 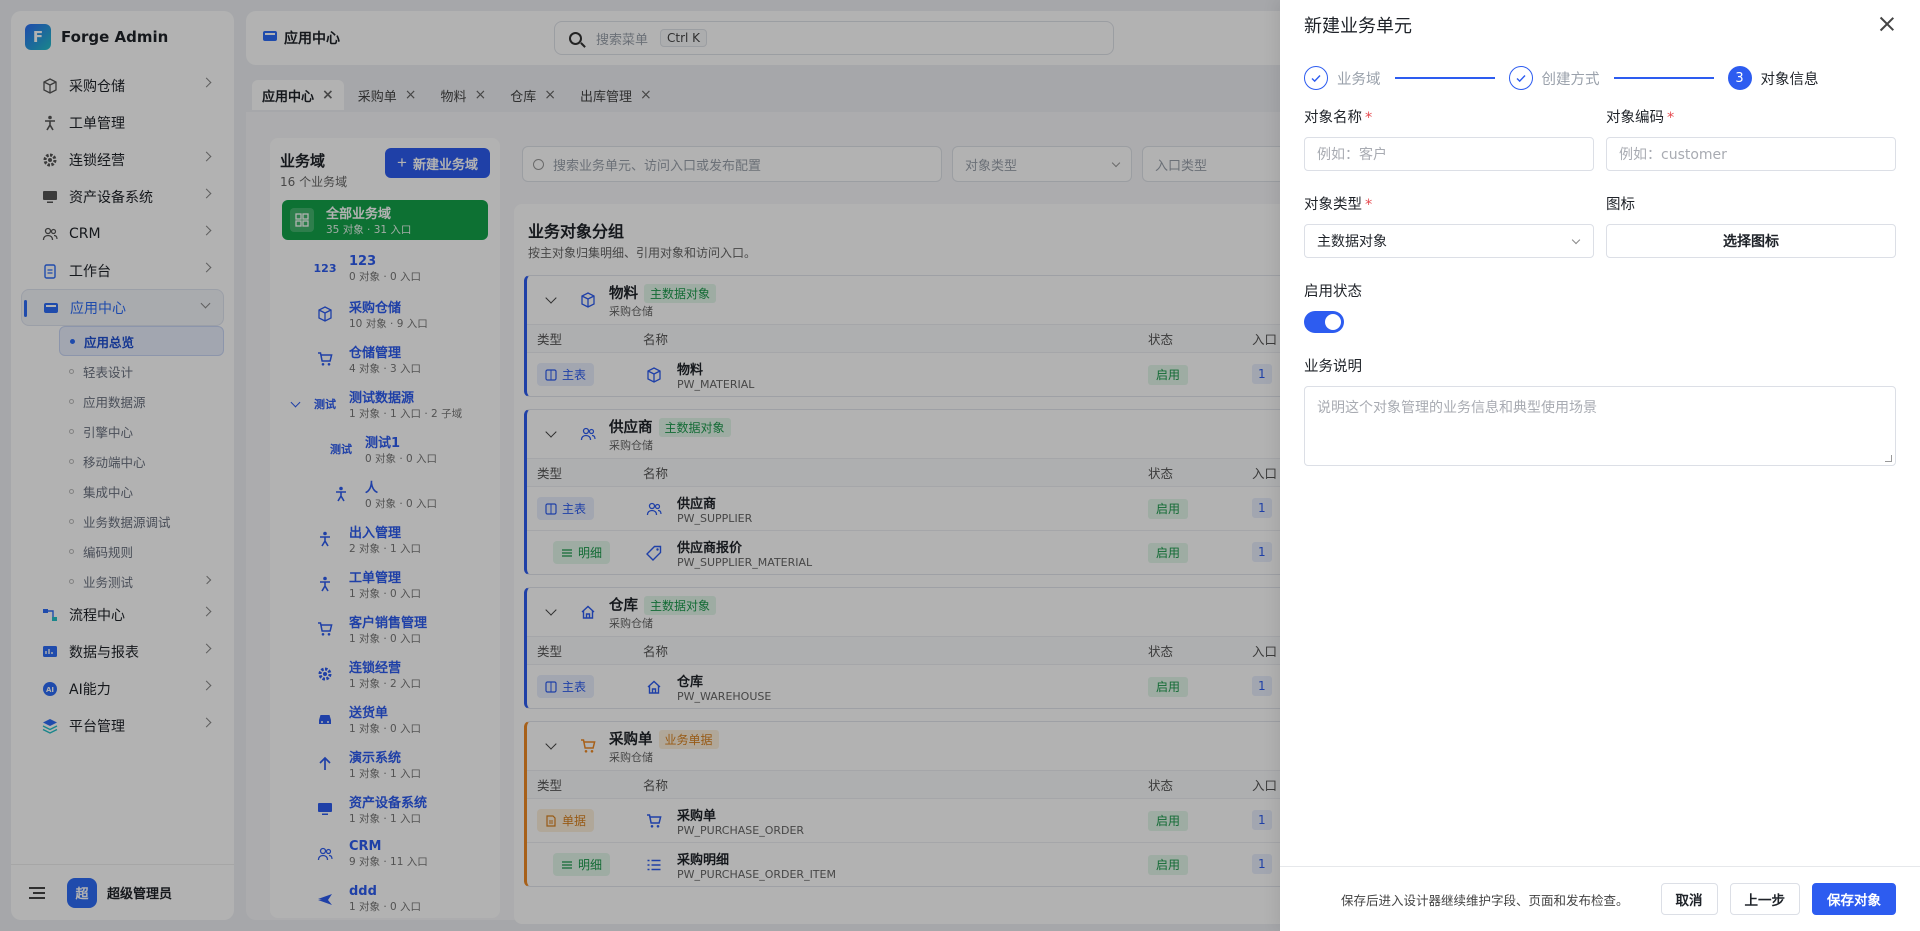 What do you see at coordinates (1333, 205) in the screenshot?
I see `type-label-text: 对象类型` at bounding box center [1333, 205].